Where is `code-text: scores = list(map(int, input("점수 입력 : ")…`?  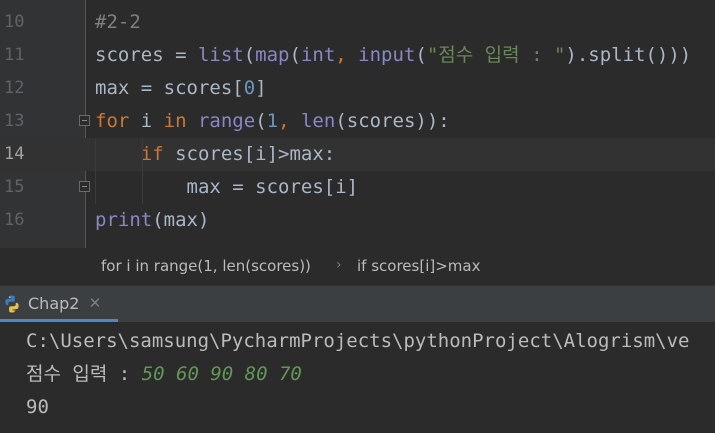
code-text: scores = list(map(int, input("점수 입력 : ")… is located at coordinates (393, 55).